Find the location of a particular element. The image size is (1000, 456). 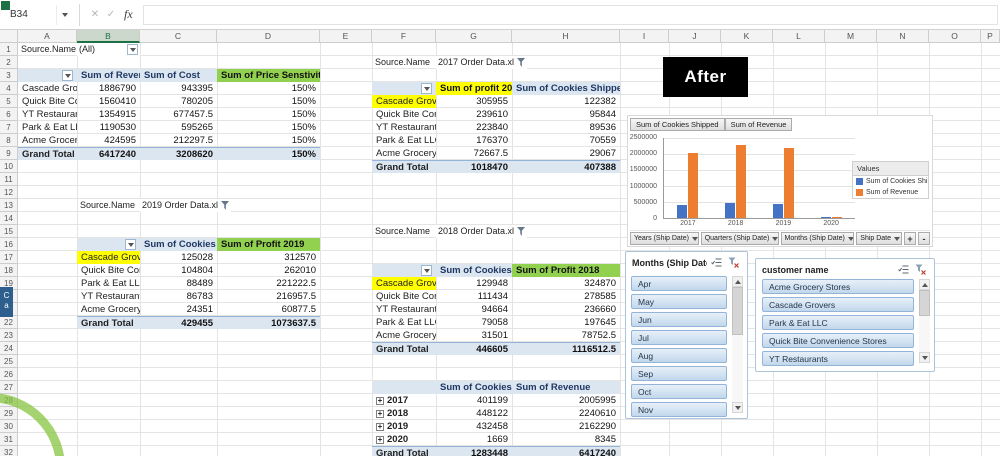

axis-field-button: Years (Ship Date) is located at coordinates (664, 238).